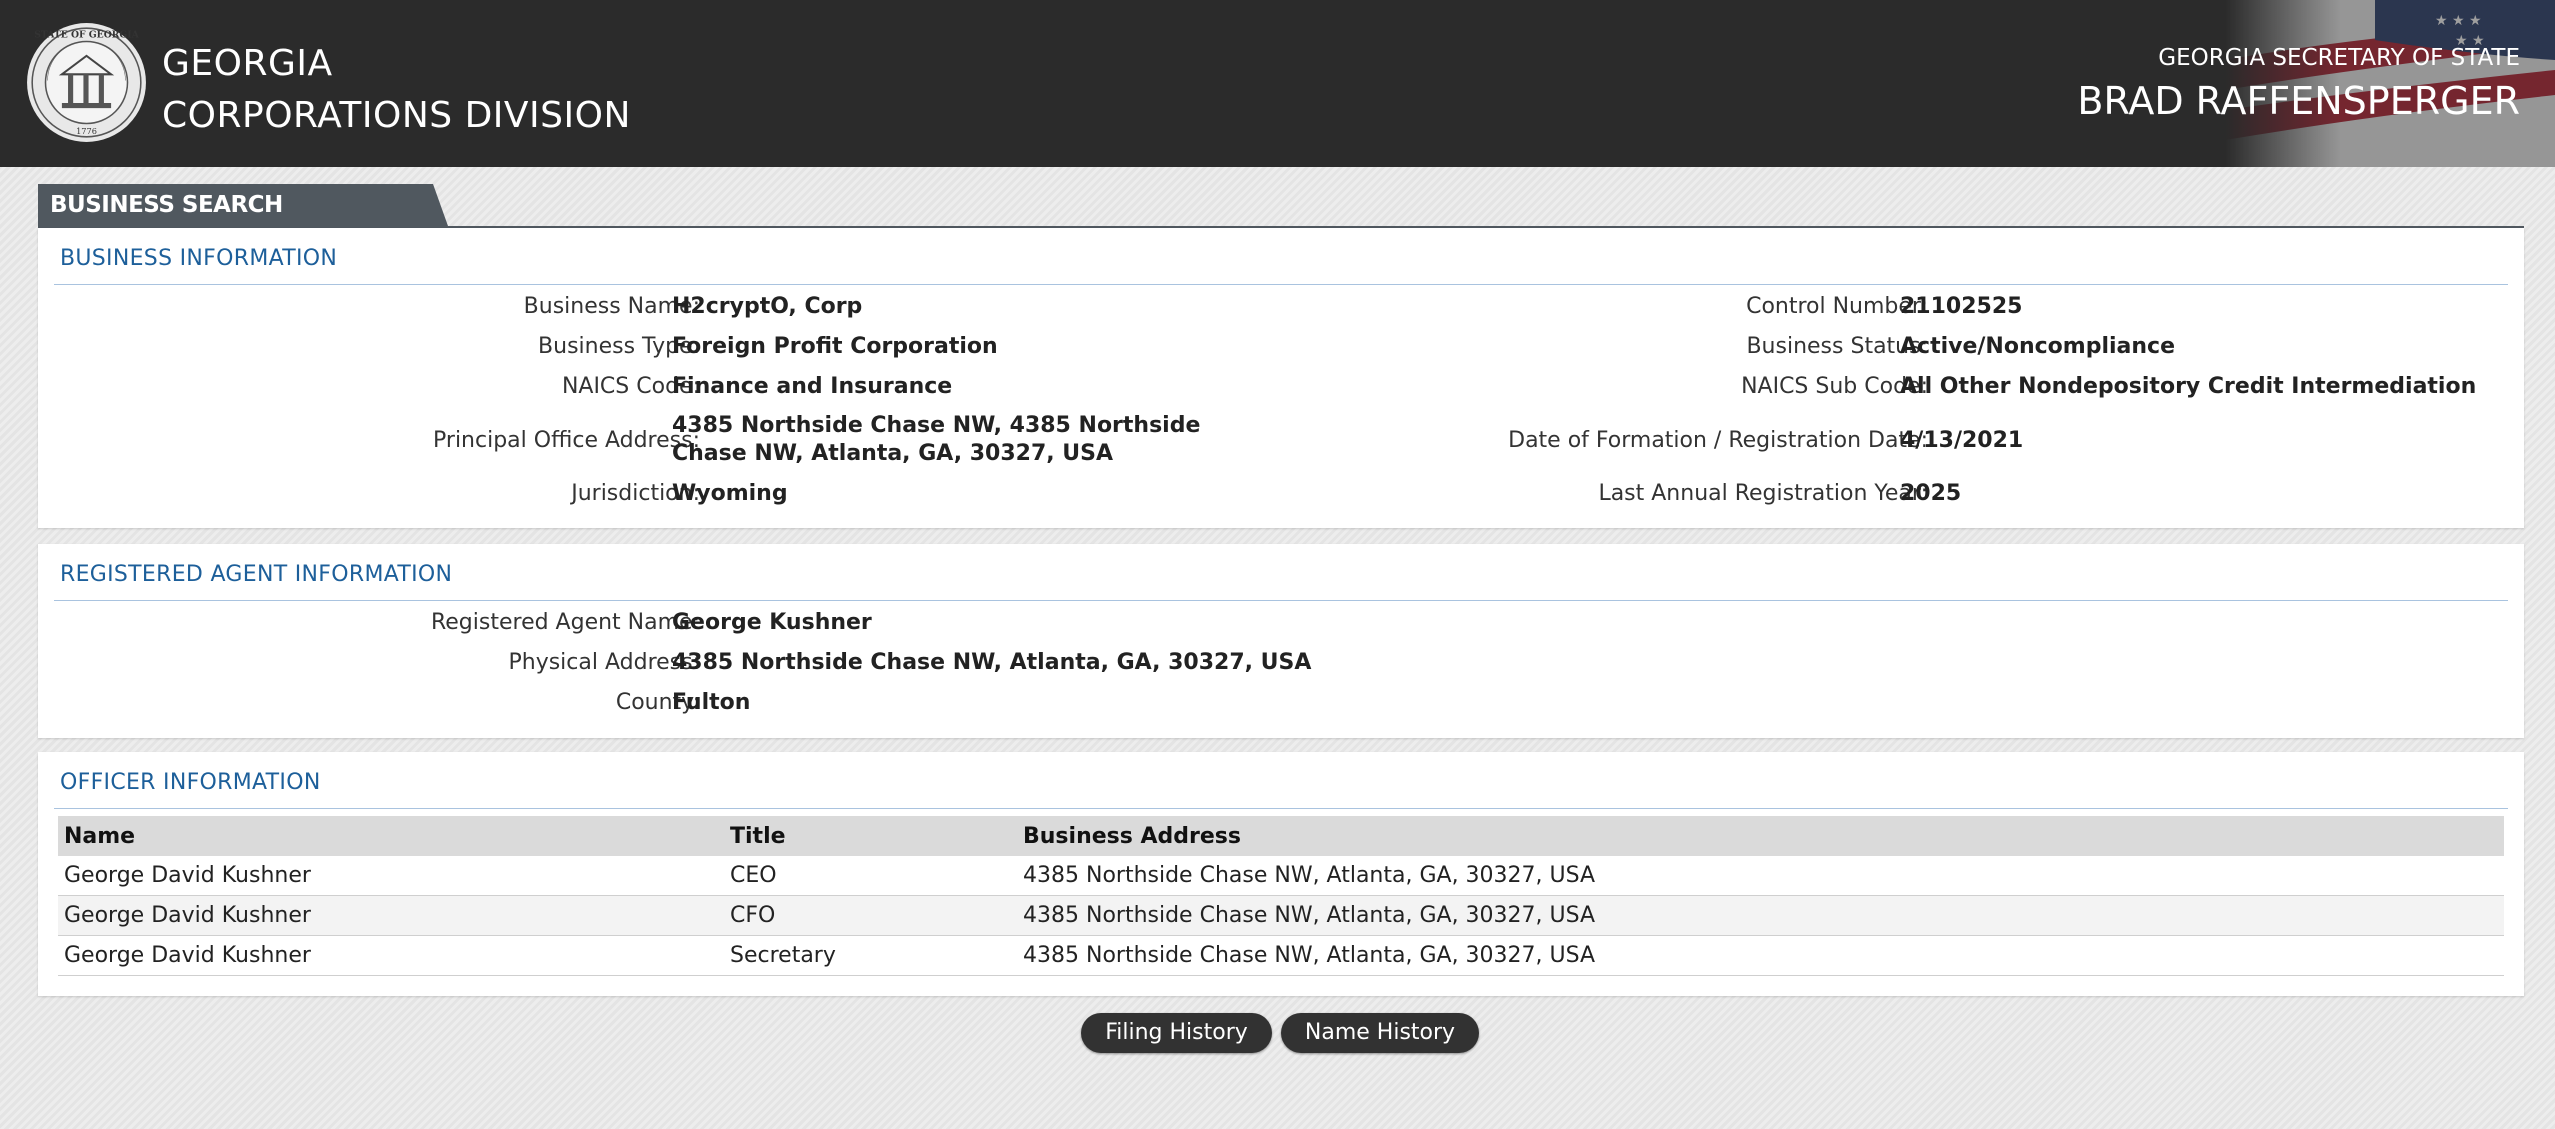 The width and height of the screenshot is (2555, 1129). What do you see at coordinates (396, 115) in the screenshot?
I see `division-line-2: CORPORATIONS DIVISION` at bounding box center [396, 115].